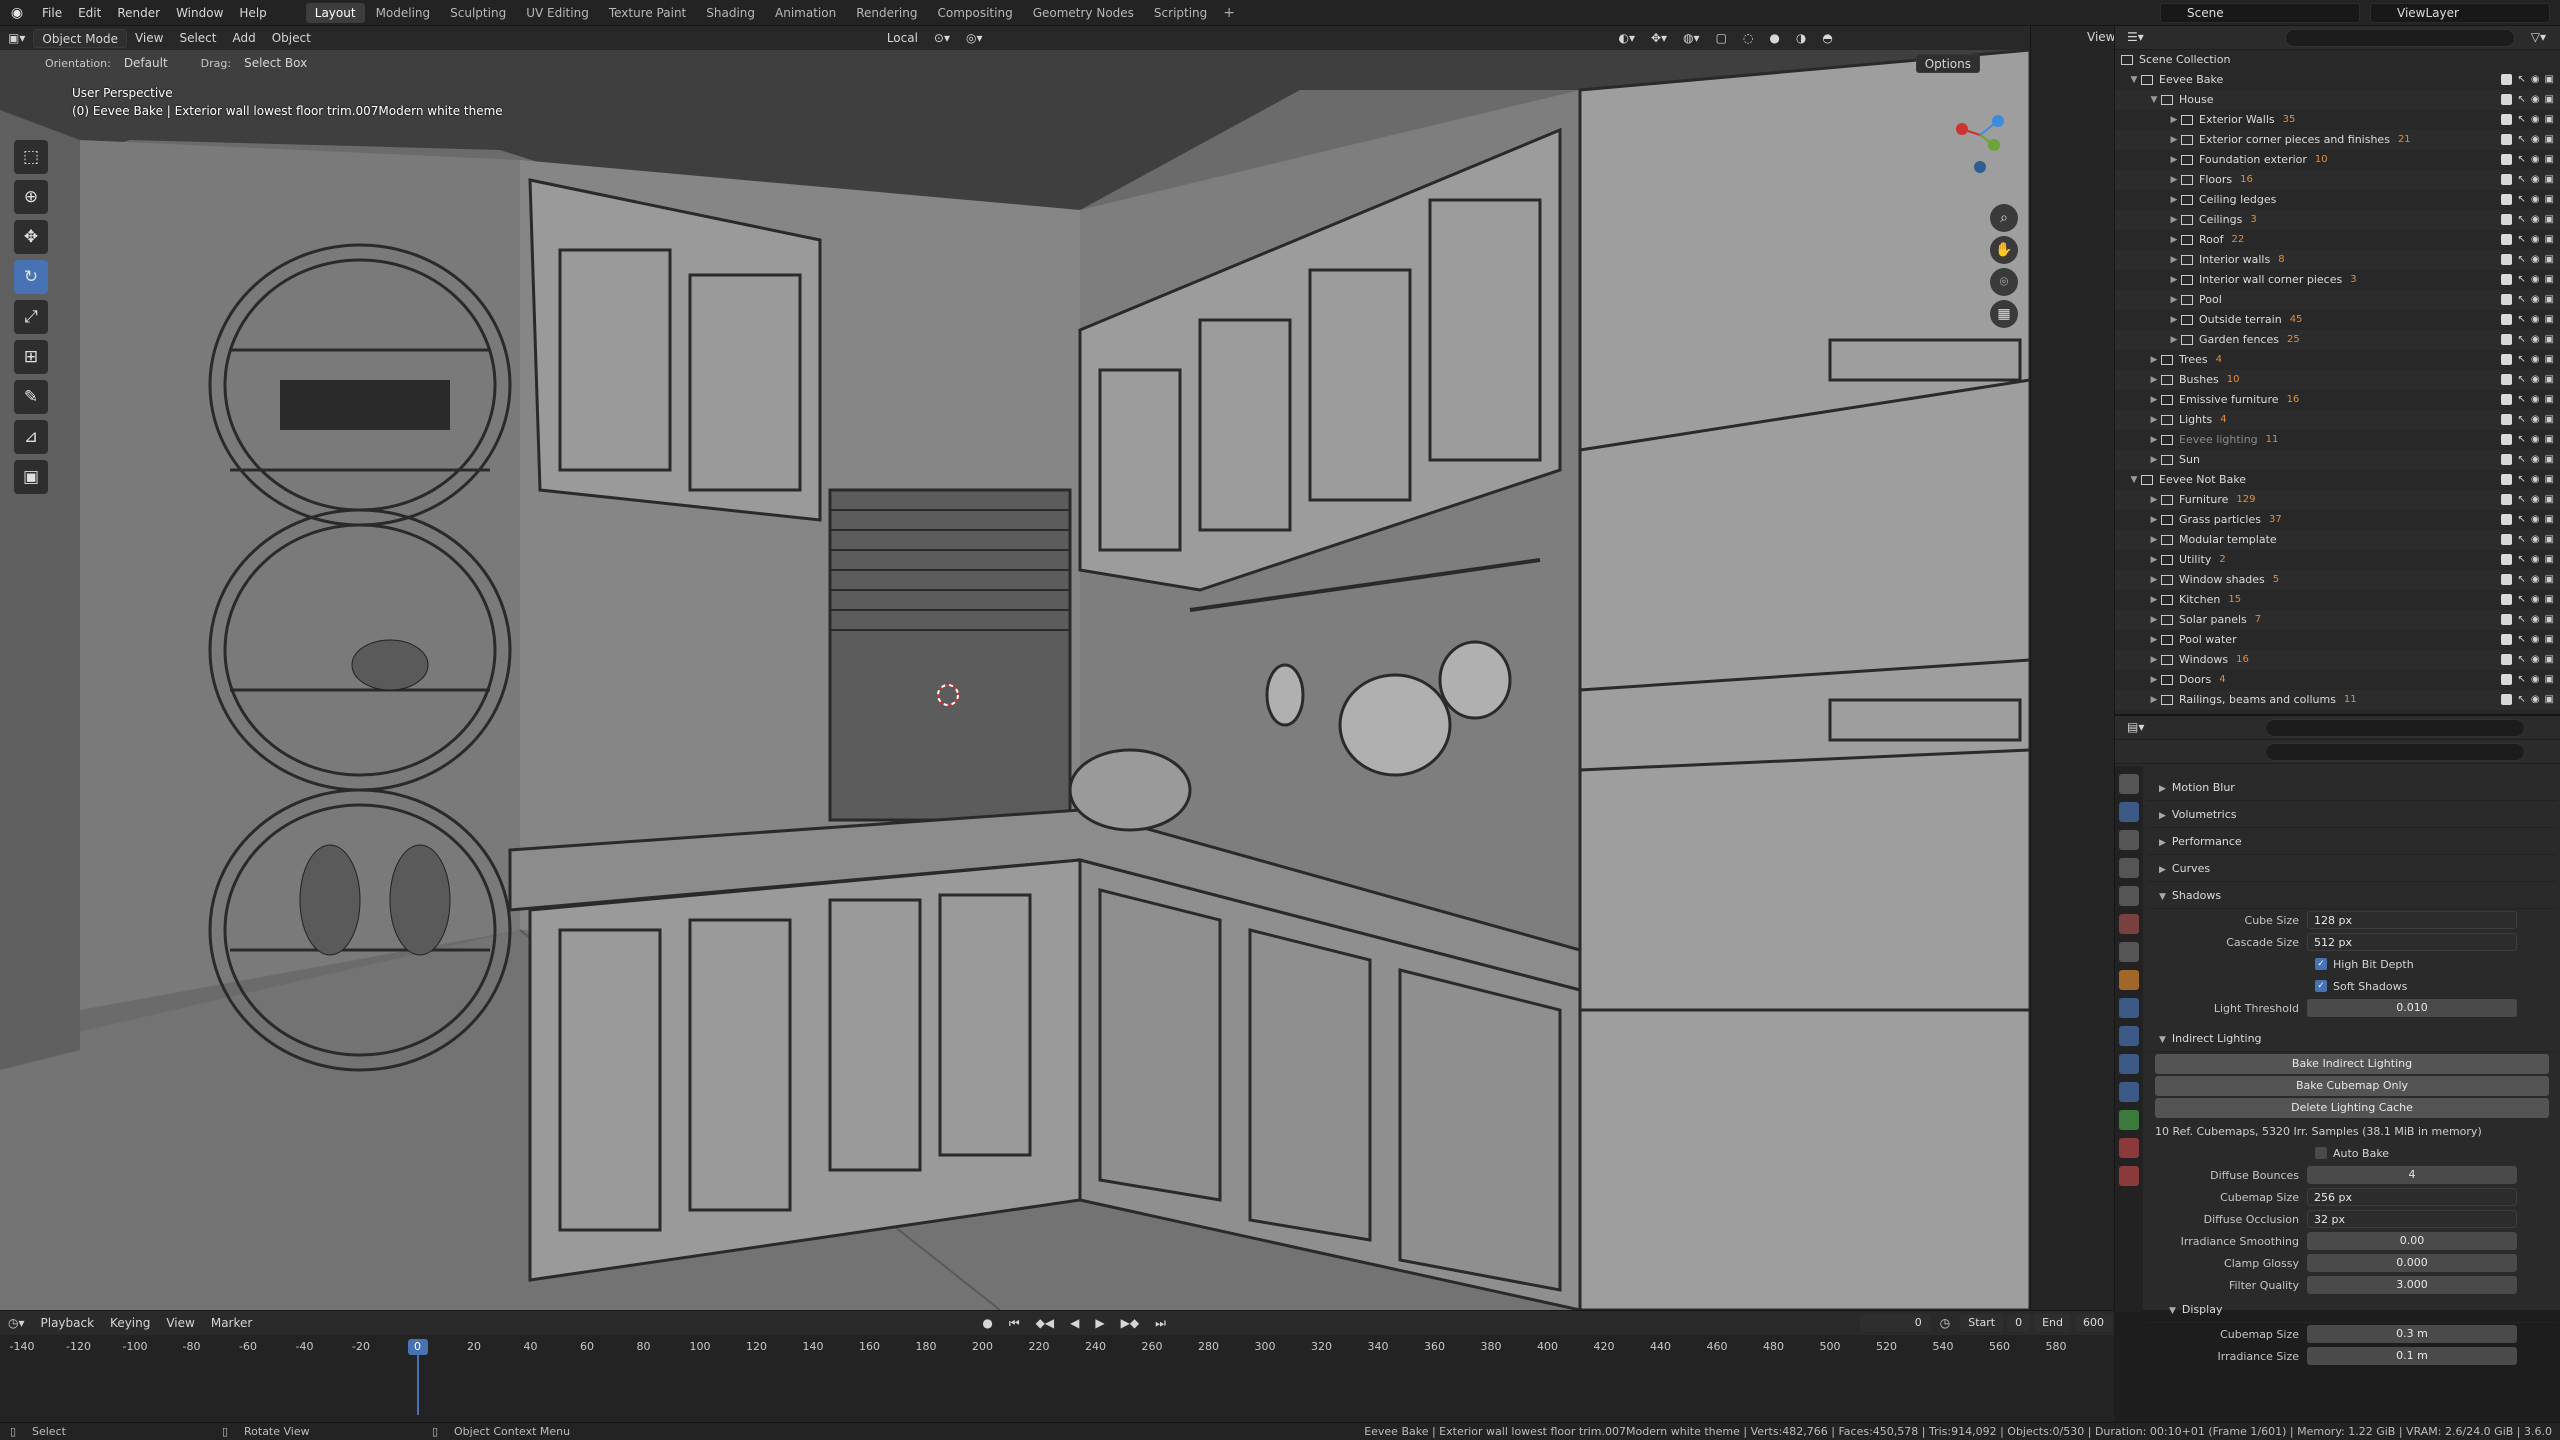  I want to click on outliner-row: ▶ Emissive furniture 16 ↖ ◉ ▣, so click(2337, 400).